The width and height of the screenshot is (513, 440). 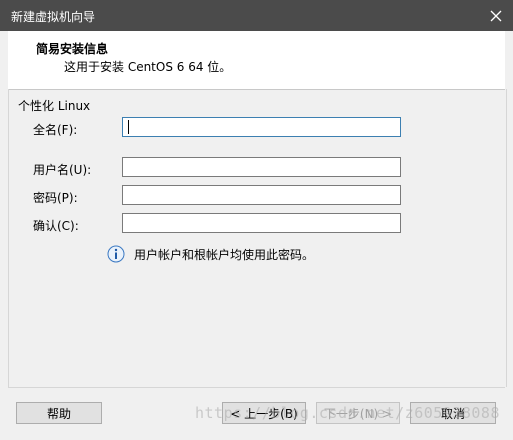 I want to click on password-field, so click(x=261, y=195).